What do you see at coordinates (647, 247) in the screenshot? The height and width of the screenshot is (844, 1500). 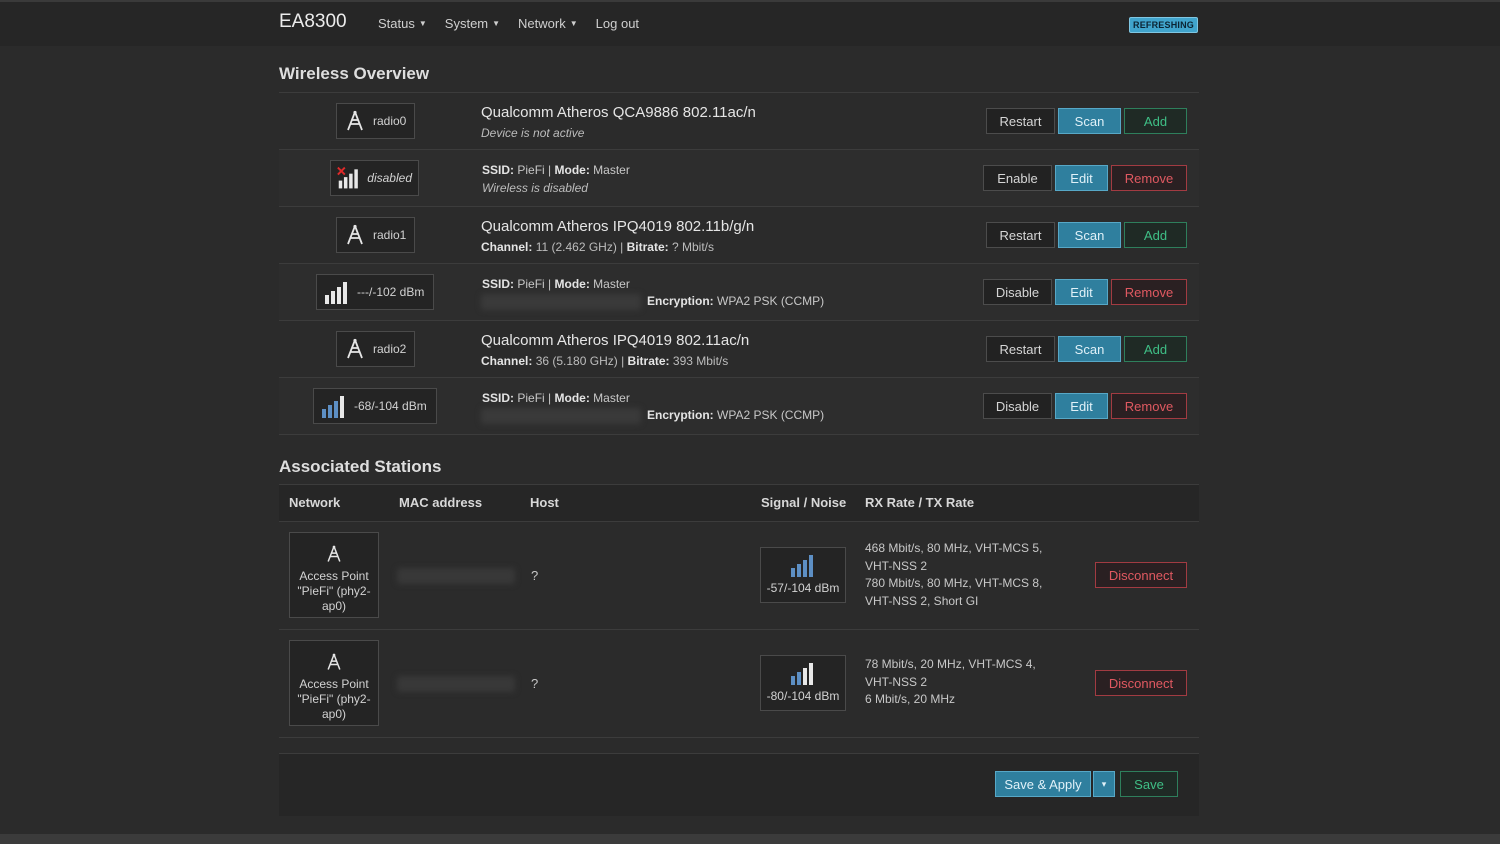 I see `bitrate-label: Bitrate:` at bounding box center [647, 247].